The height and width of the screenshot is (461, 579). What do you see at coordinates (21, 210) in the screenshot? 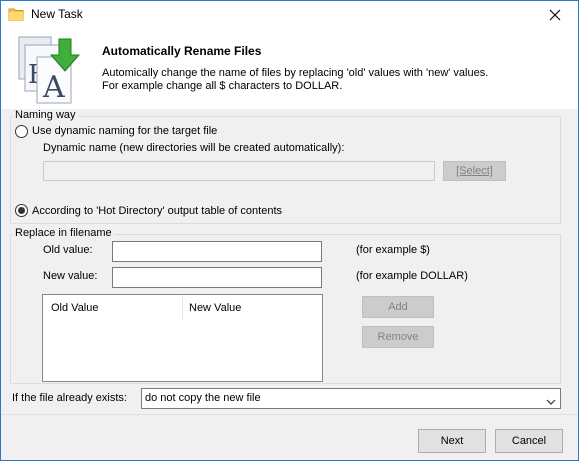
I see `hot-directory-radio` at bounding box center [21, 210].